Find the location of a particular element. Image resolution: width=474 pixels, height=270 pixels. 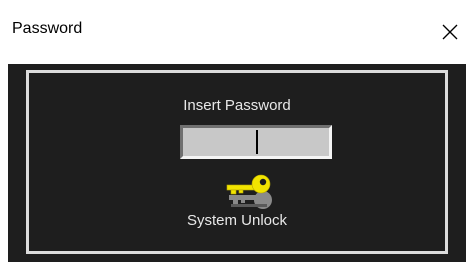

system-unlock-label: System Unlock is located at coordinates (237, 221).